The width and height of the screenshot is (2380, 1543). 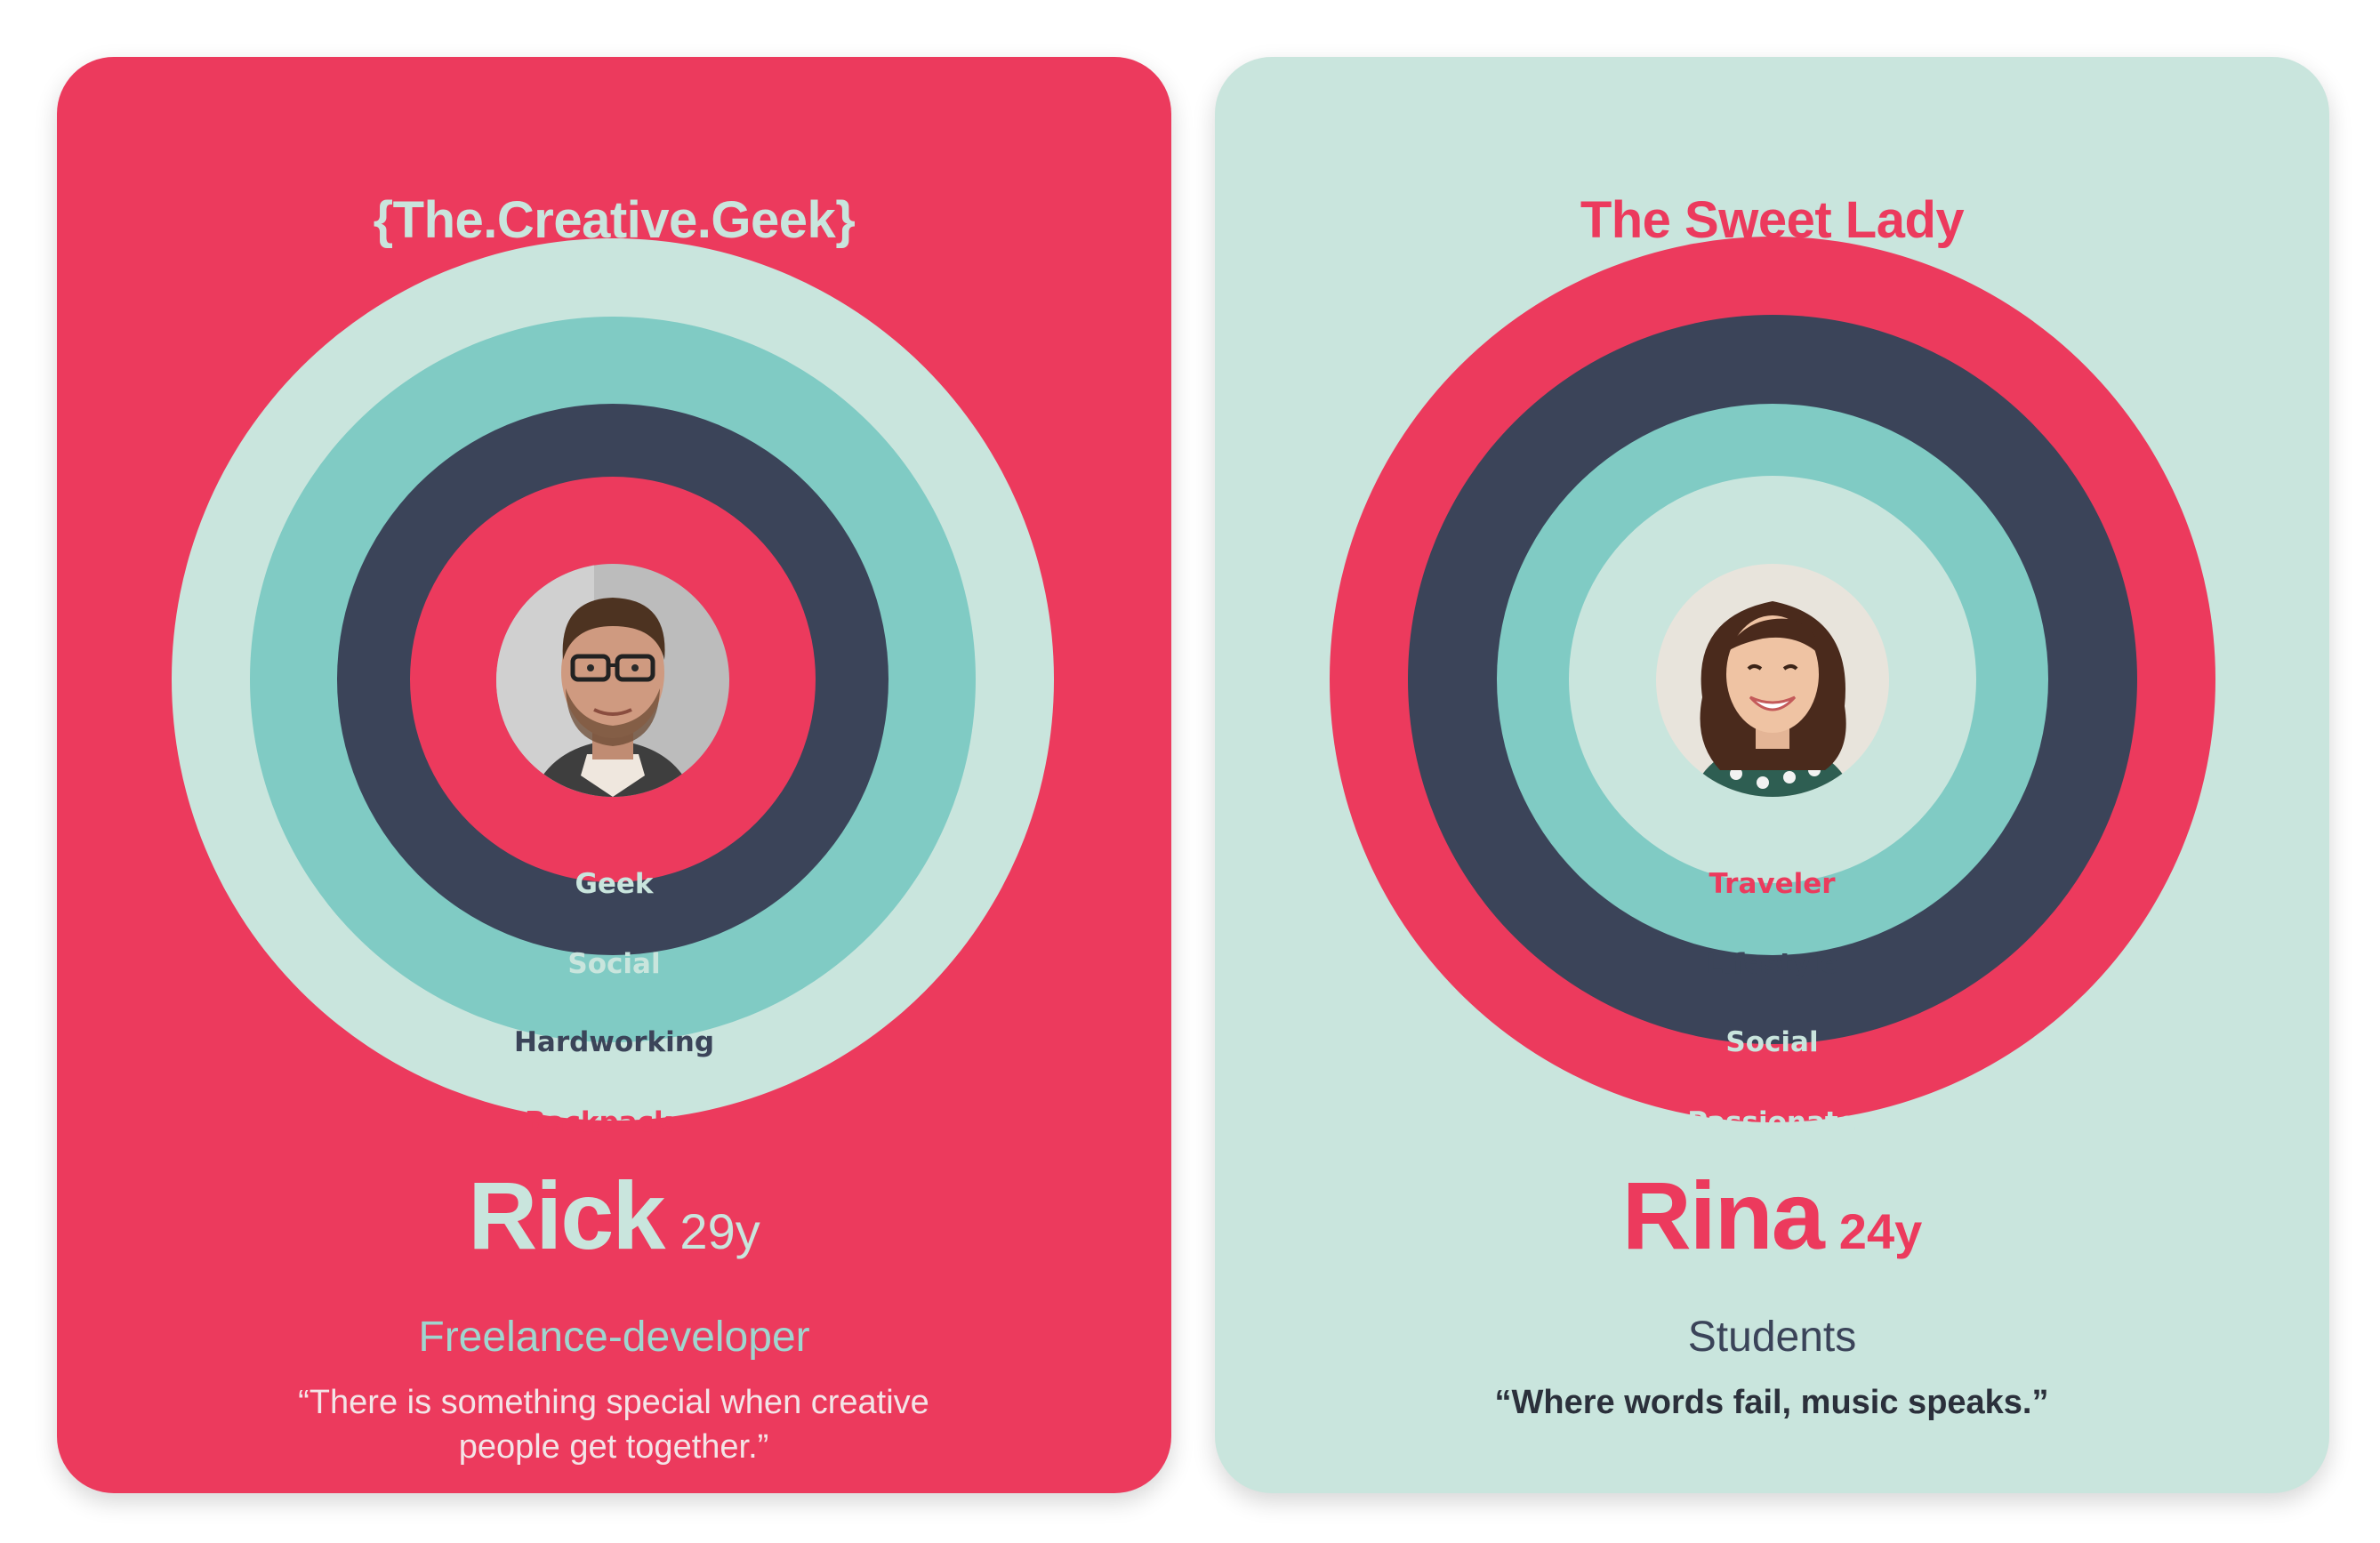 I want to click on person-name: Rina, so click(x=1723, y=1215).